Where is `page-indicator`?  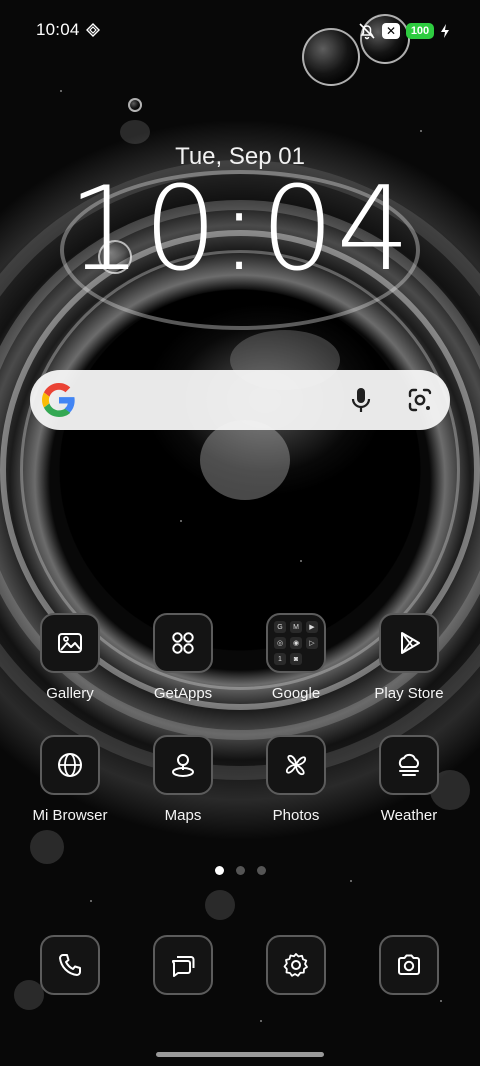
page-indicator is located at coordinates (240, 870).